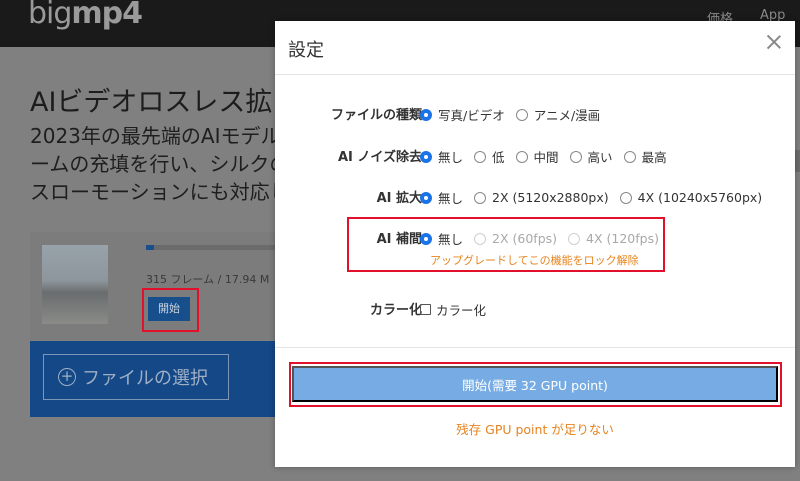 The width and height of the screenshot is (800, 481). What do you see at coordinates (489, 156) in the screenshot?
I see `radio-noise-low: 低` at bounding box center [489, 156].